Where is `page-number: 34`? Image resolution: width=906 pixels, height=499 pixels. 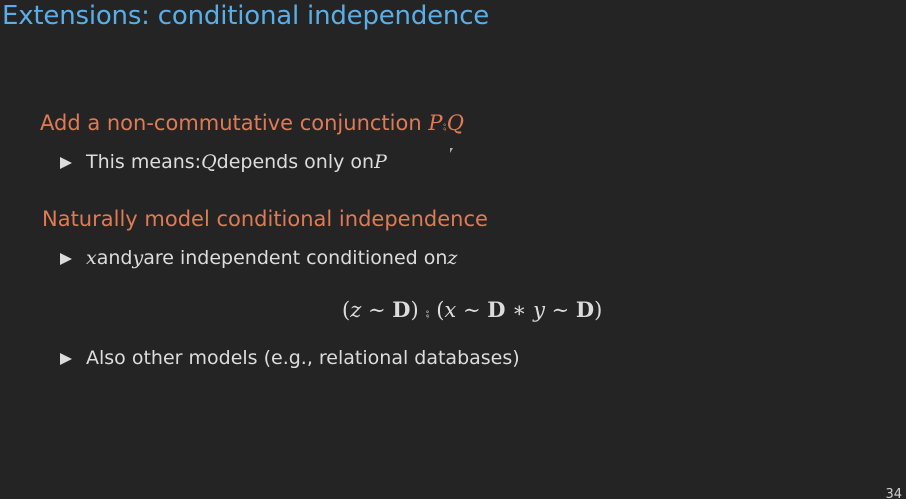 page-number: 34 is located at coordinates (893, 493).